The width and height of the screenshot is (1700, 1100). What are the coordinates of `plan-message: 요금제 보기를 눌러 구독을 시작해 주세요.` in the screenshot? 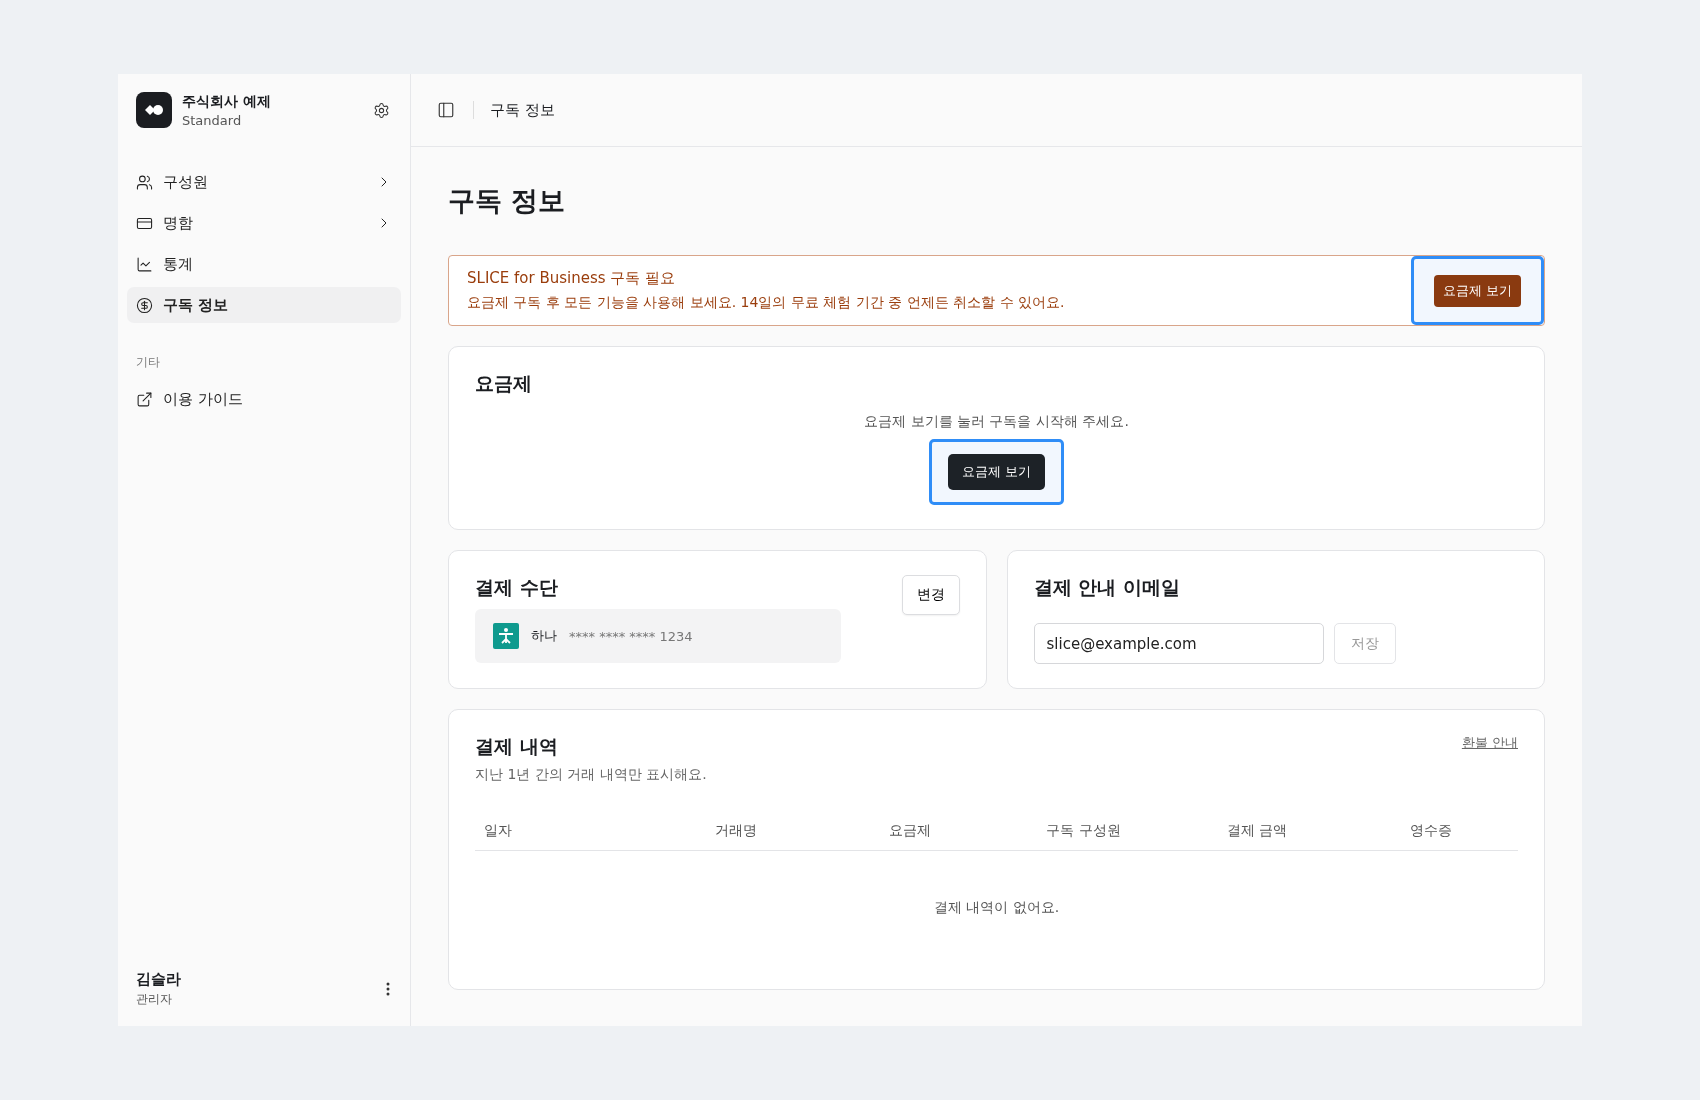 It's located at (996, 422).